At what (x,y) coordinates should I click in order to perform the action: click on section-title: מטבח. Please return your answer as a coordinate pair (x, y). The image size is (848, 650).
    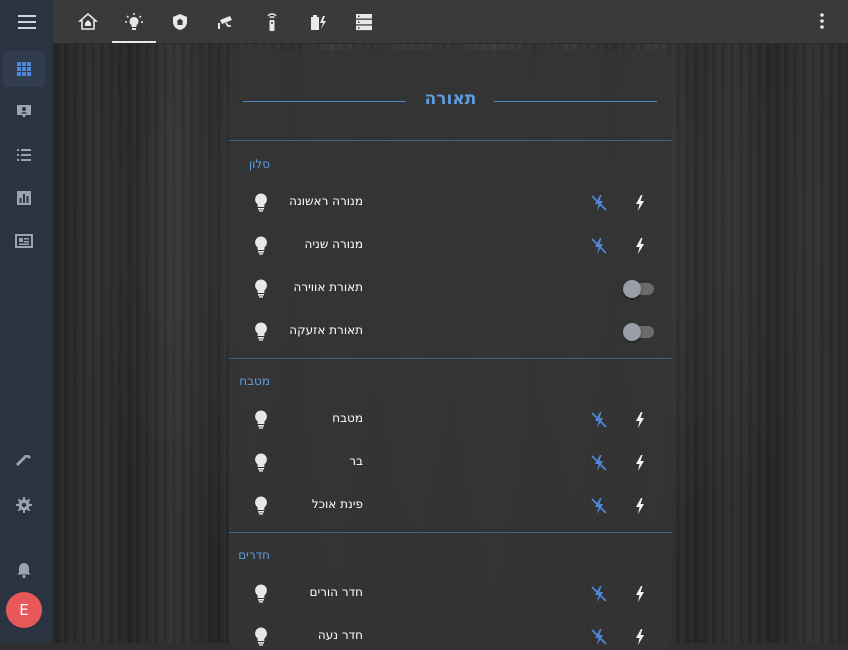
    Looking at the image, I should click on (254, 381).